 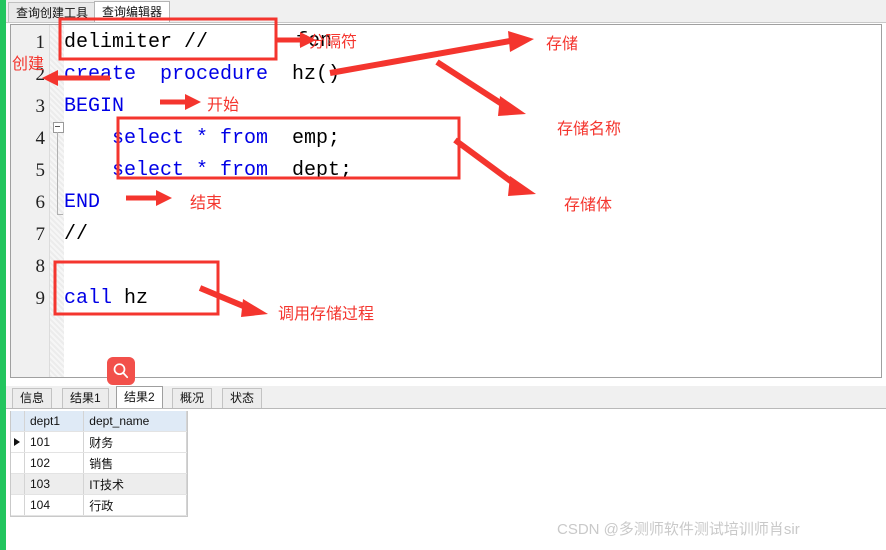 I want to click on search-icon, so click(x=121, y=371).